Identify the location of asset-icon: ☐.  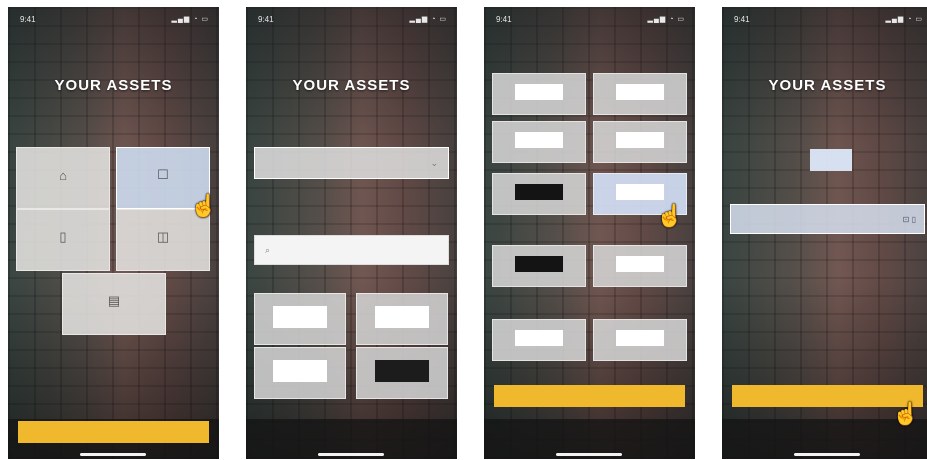
(163, 174).